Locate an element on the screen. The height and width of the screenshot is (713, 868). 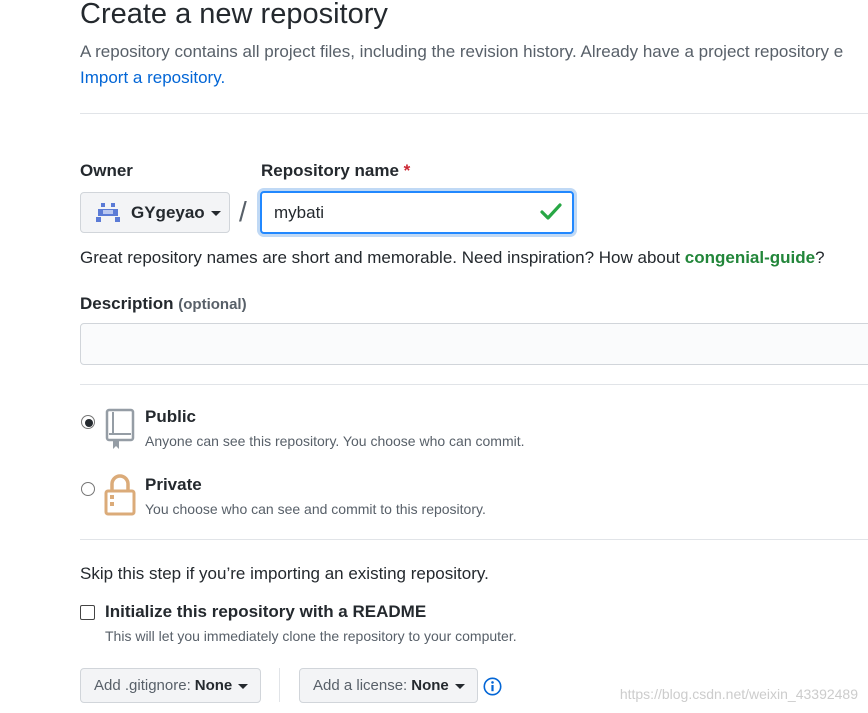
owner-avatar-icon is located at coordinates (108, 212).